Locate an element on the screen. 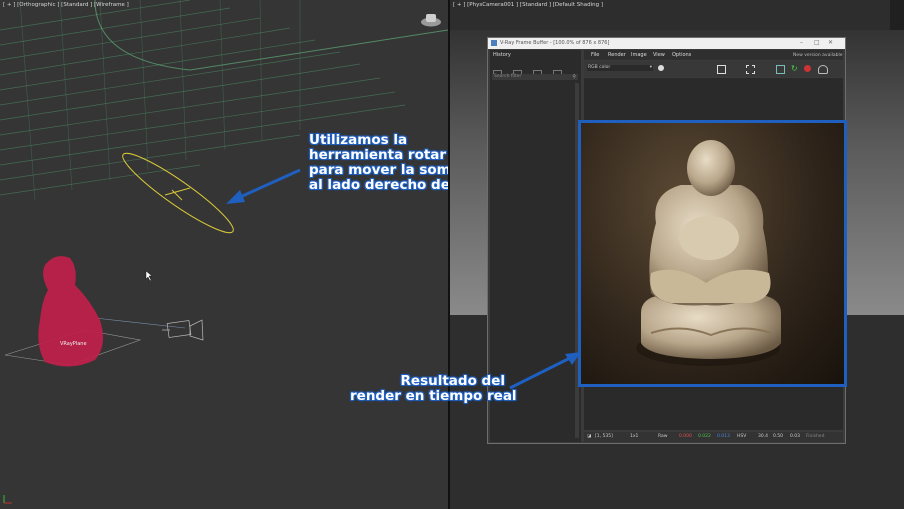 Image resolution: width=904 pixels, height=509 pixels. axis-gizmo is located at coordinates (7, 499).